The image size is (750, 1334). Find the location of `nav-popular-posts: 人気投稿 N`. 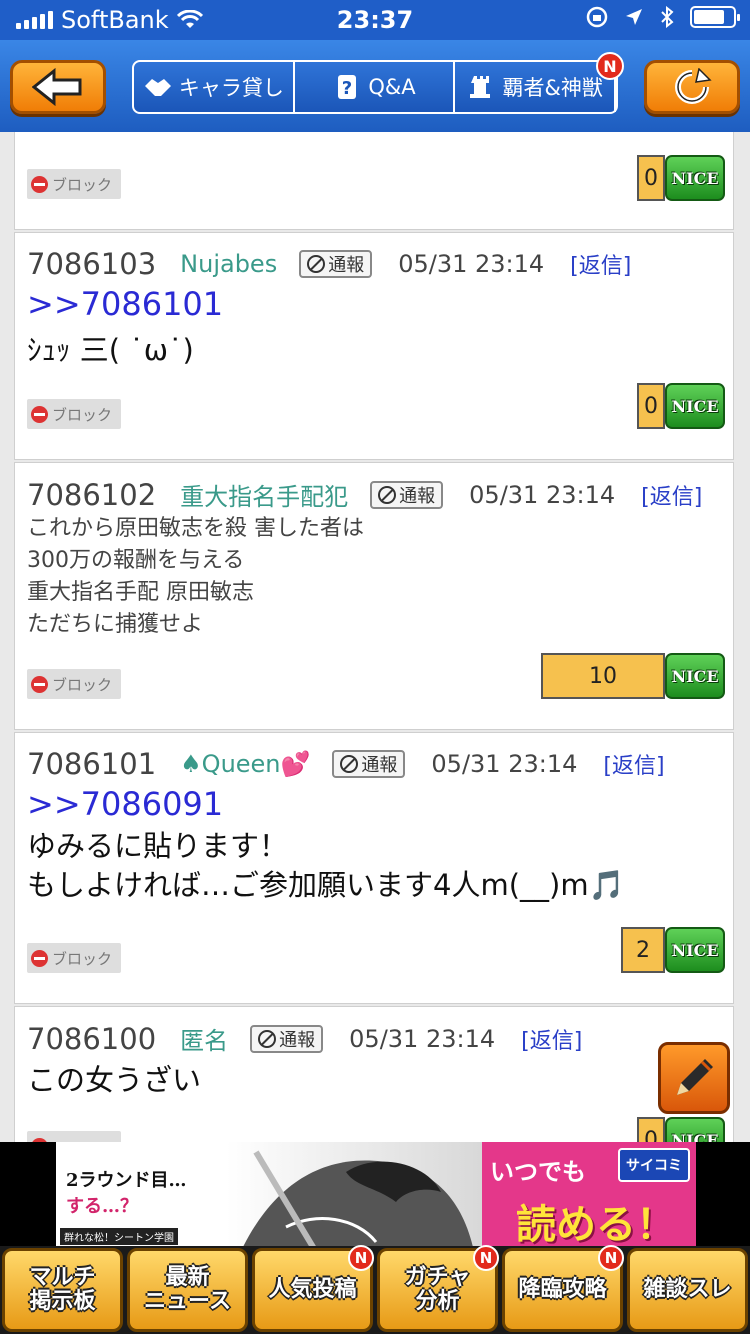

nav-popular-posts: 人気投稿 N is located at coordinates (313, 1288).